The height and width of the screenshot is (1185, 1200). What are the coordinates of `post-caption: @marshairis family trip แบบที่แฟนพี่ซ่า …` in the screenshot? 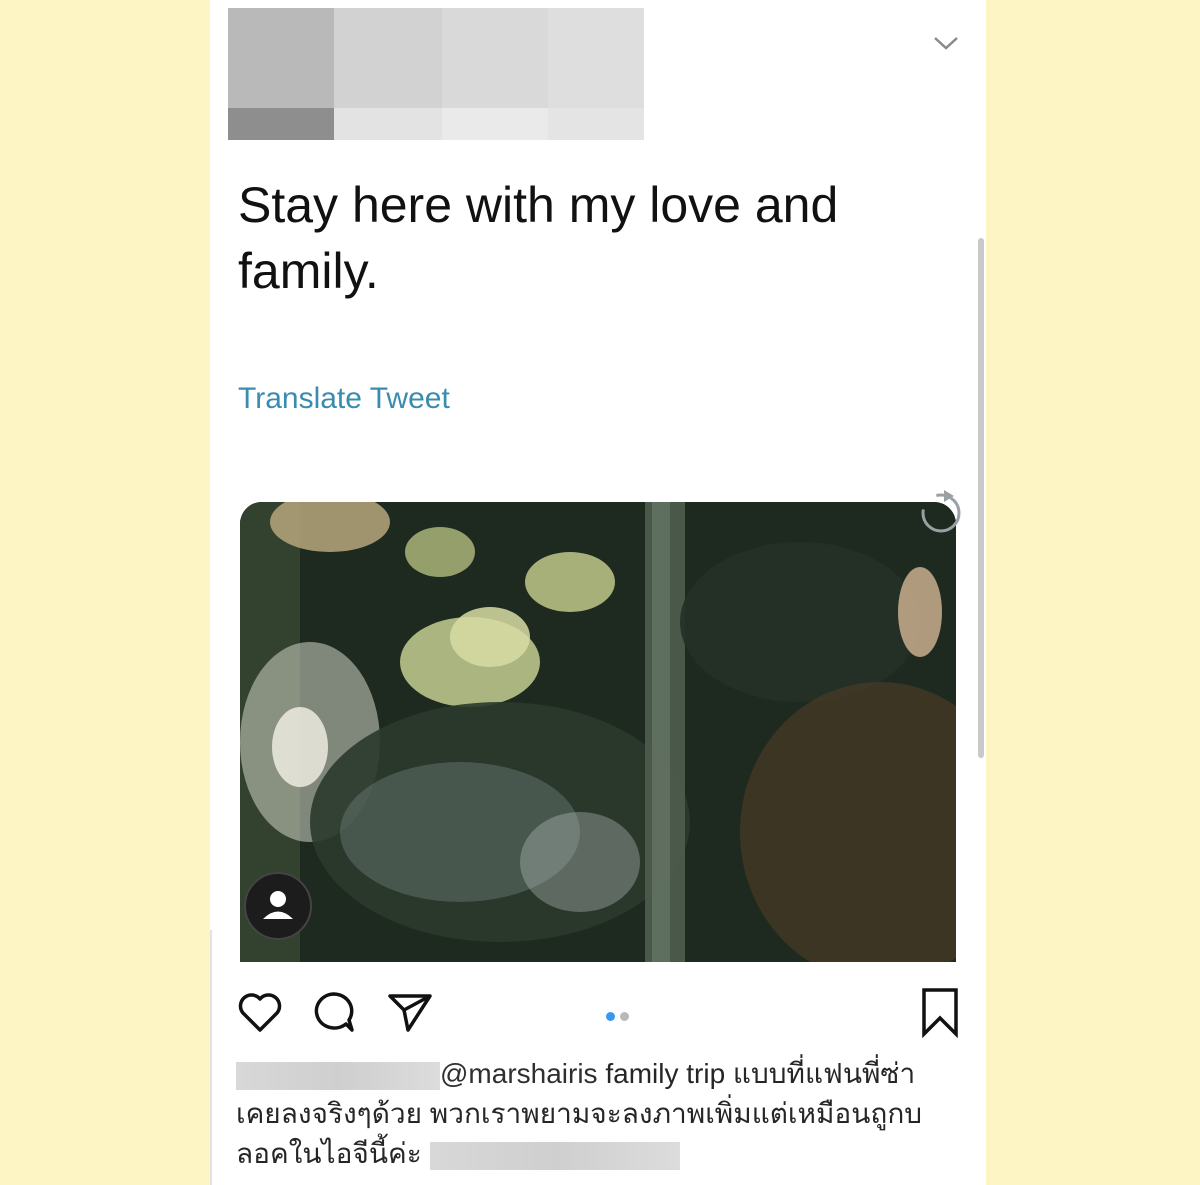 It's located at (601, 1114).